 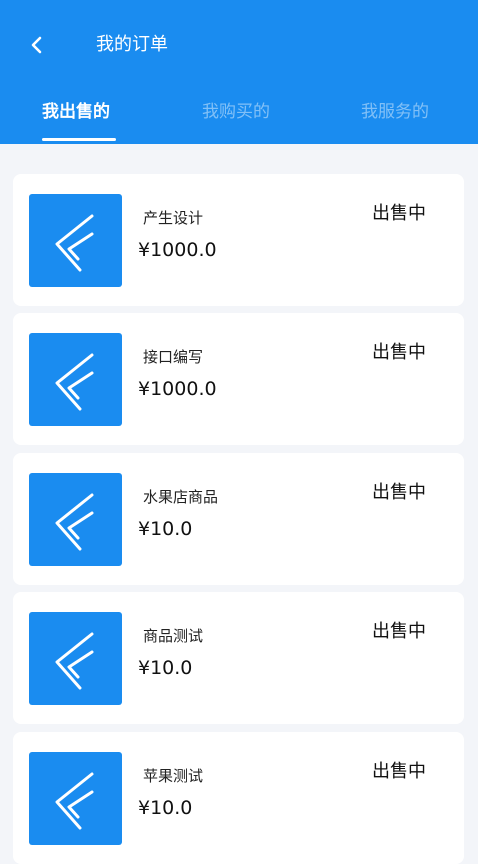 I want to click on tab-selling: 我出售的, so click(x=76, y=112).